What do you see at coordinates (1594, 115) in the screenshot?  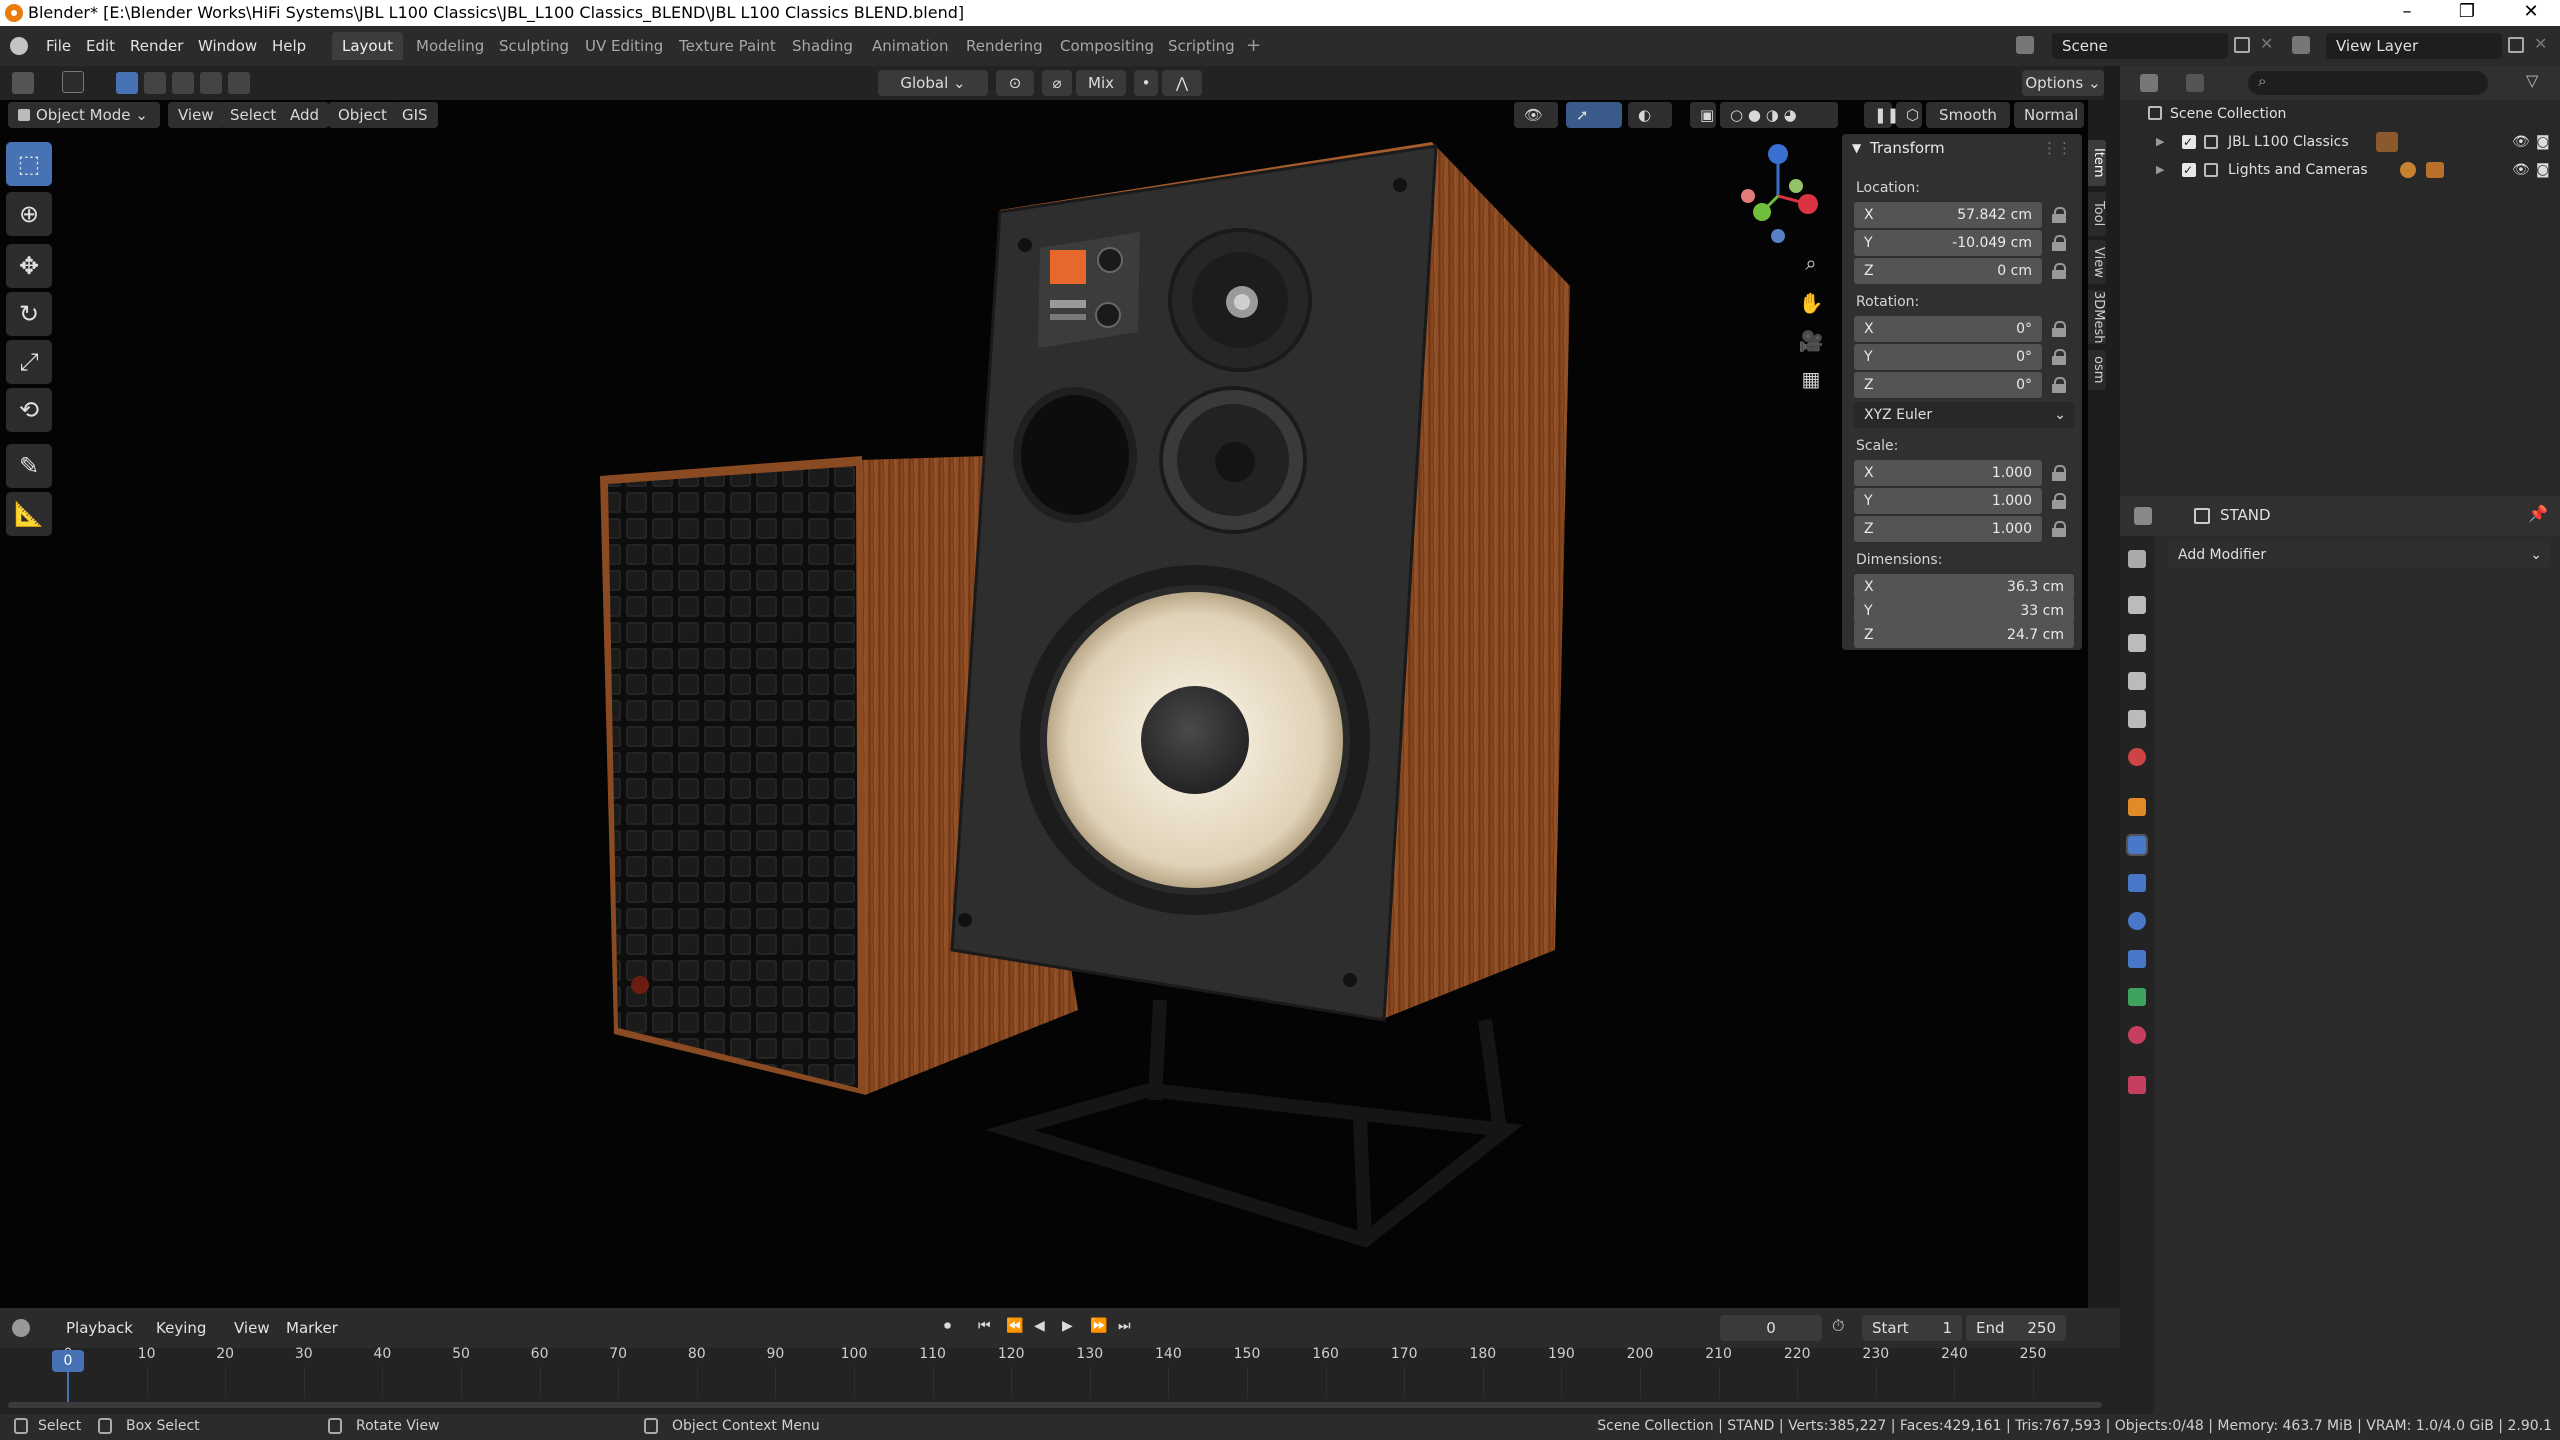 I see `gizmo-toggle: ➚` at bounding box center [1594, 115].